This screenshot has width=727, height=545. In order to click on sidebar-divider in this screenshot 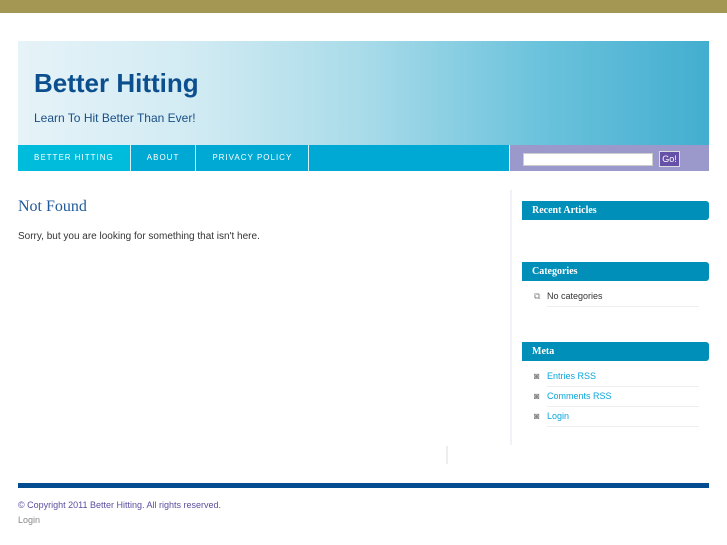, I will do `click(511, 317)`.